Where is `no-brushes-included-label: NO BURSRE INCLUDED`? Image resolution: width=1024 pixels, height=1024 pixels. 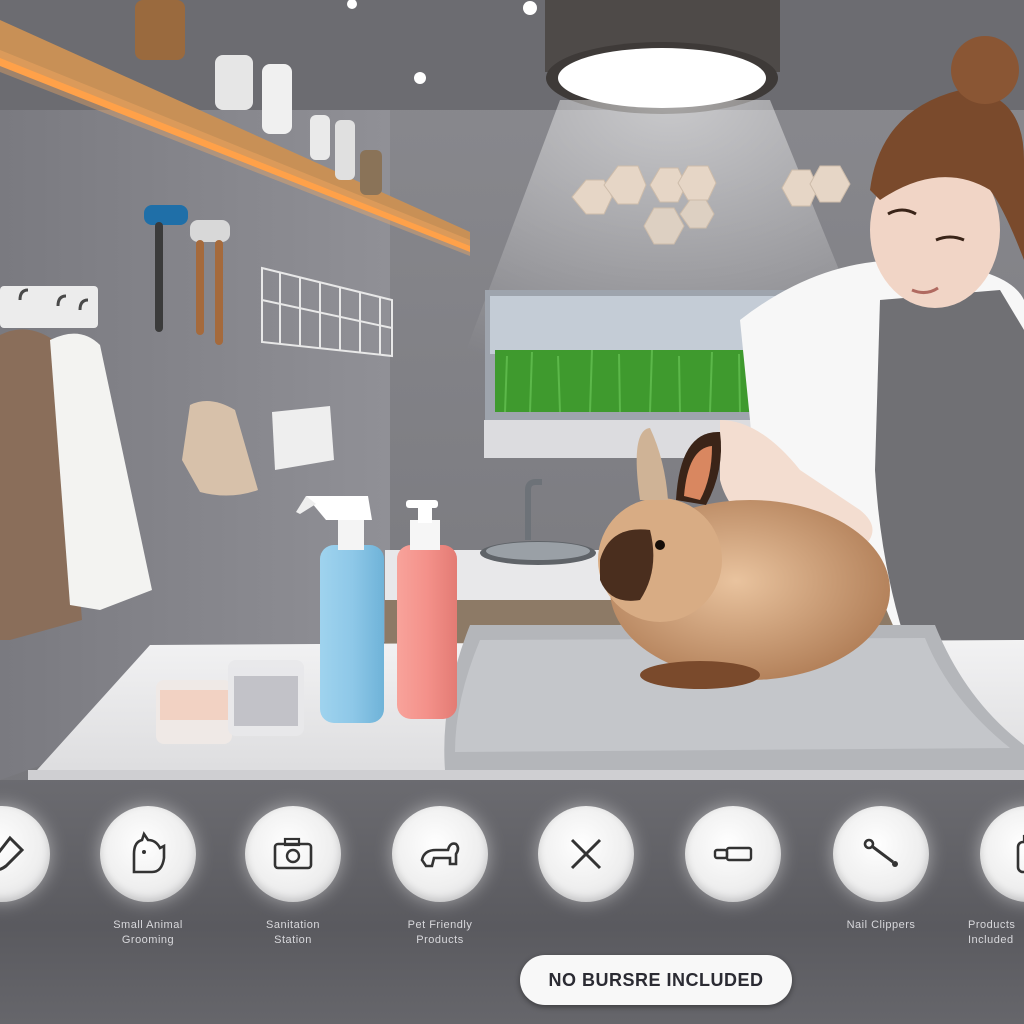
no-brushes-included-label: NO BURSRE INCLUDED is located at coordinates (656, 979).